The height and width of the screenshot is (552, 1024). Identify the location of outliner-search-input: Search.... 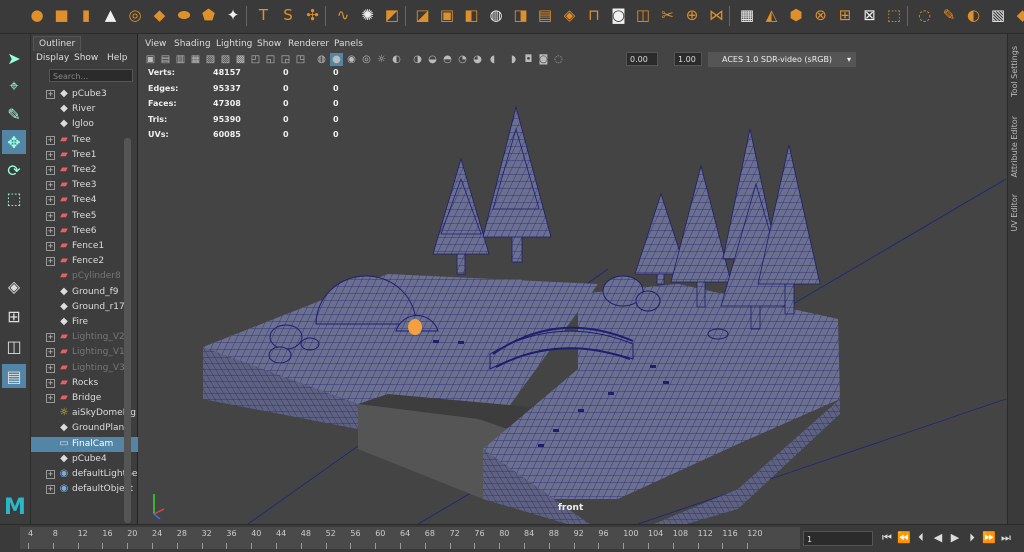
(91, 75).